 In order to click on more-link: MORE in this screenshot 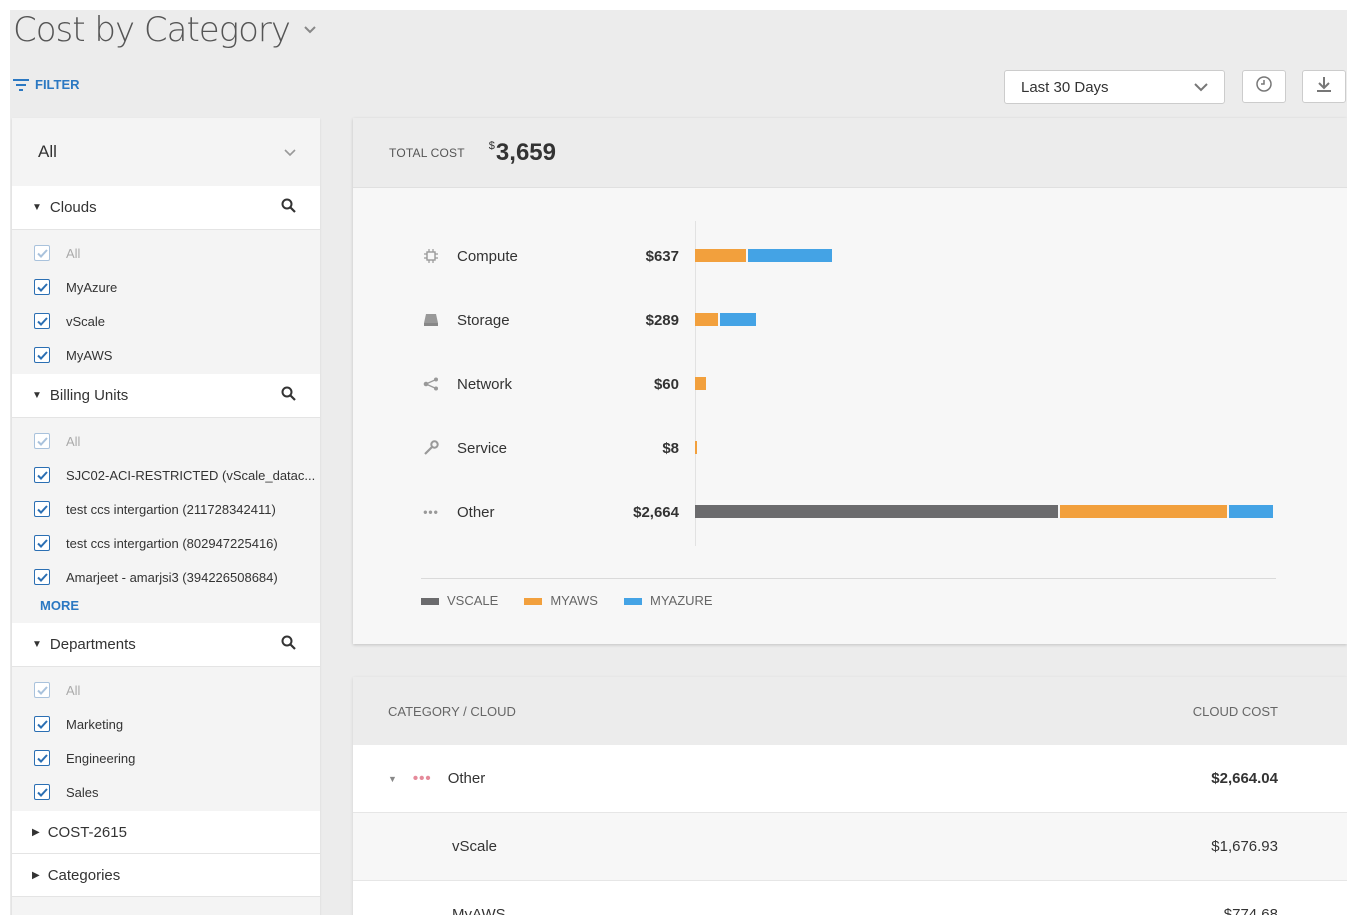, I will do `click(166, 609)`.